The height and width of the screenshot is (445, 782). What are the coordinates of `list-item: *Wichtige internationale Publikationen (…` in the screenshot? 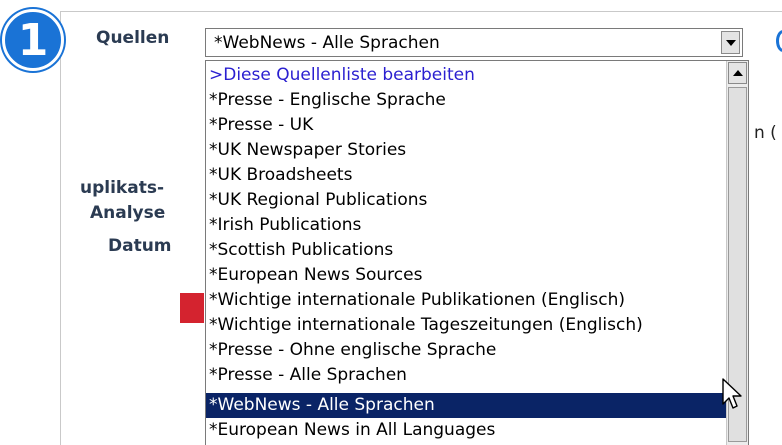 It's located at (466, 300).